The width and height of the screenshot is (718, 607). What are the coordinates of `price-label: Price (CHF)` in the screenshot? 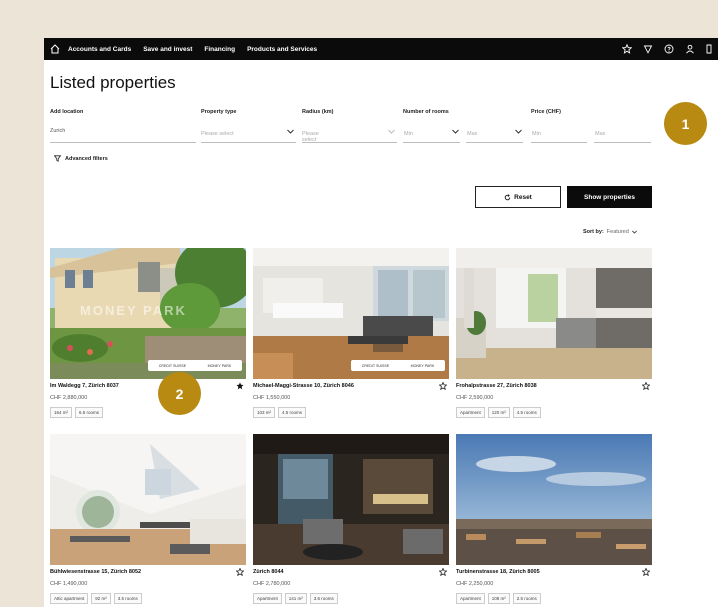 It's located at (546, 112).